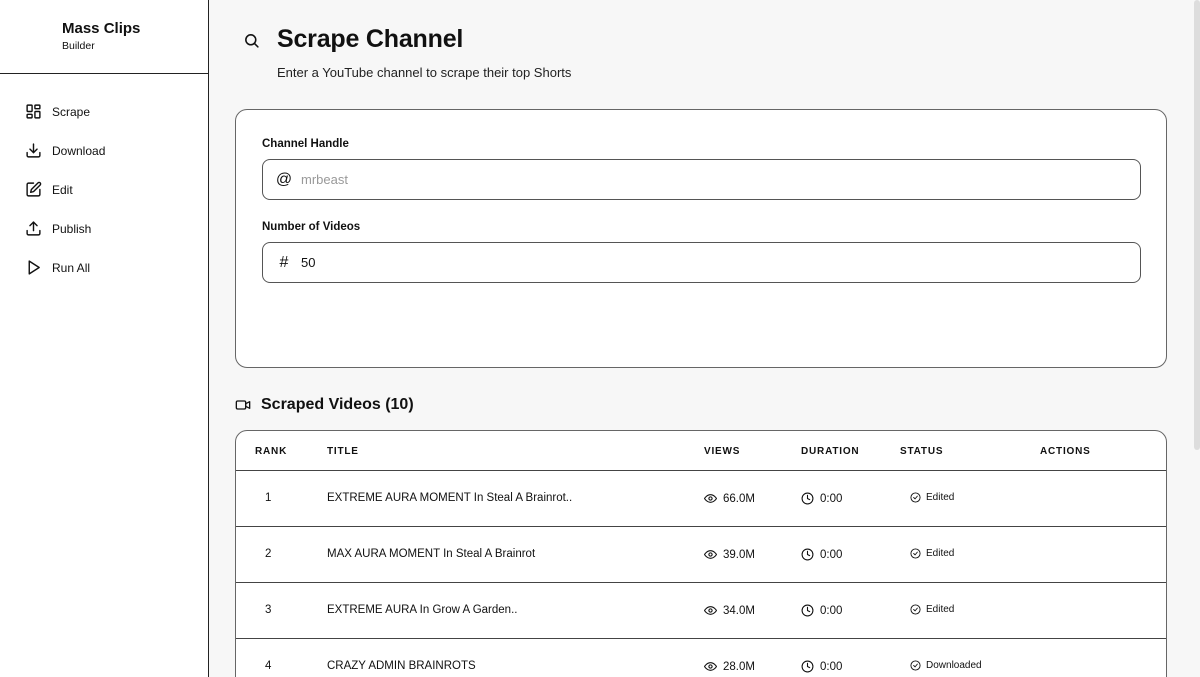  Describe the element at coordinates (431, 554) in the screenshot. I see `title-cell: MAX AURA MOMENT In Steal A Brainrot` at that location.